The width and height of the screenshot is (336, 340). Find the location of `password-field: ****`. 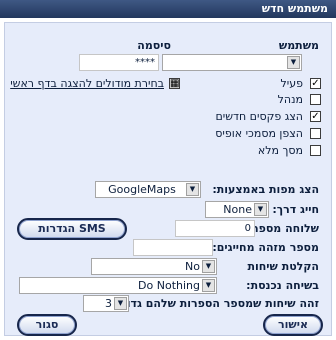

password-field: **** is located at coordinates (119, 62).